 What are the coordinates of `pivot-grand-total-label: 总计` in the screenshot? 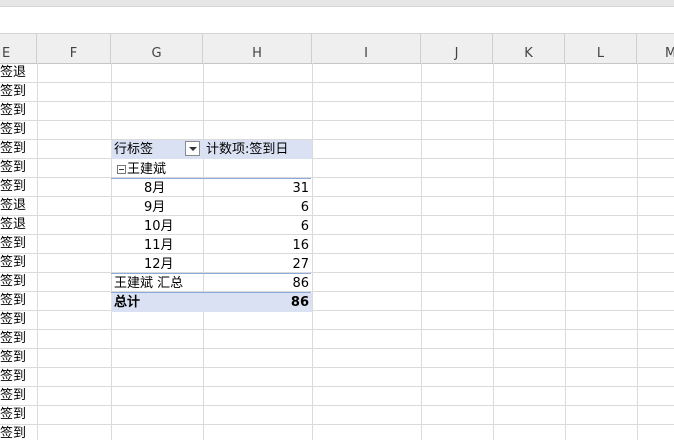 It's located at (157, 302).